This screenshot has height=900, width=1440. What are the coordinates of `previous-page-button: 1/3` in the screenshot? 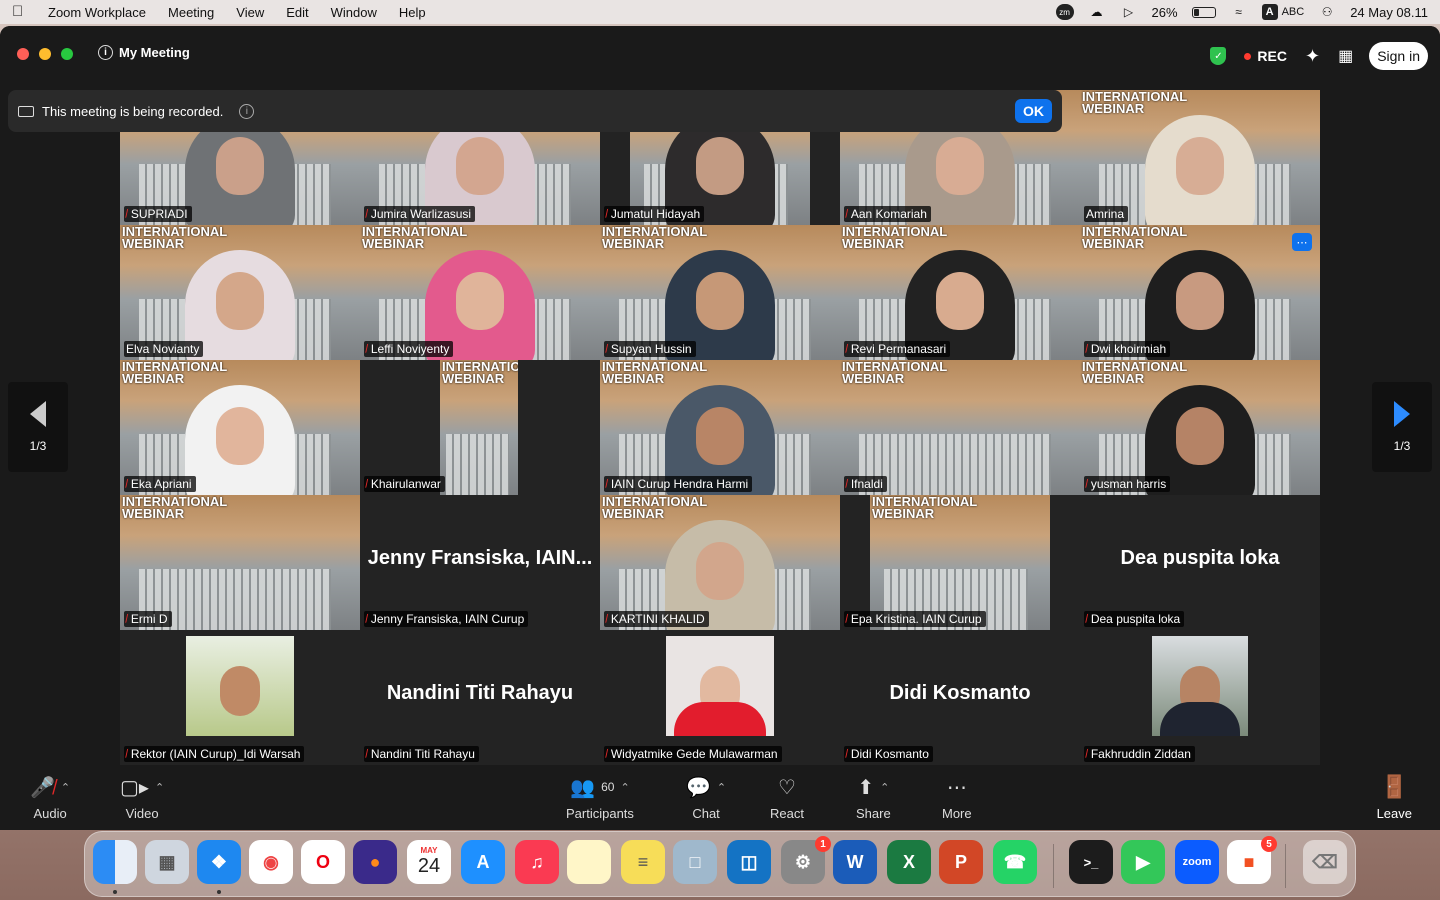 It's located at (38, 427).